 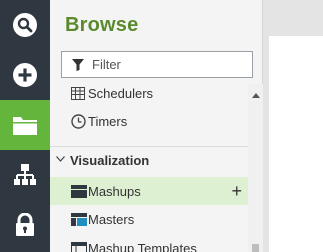 I want to click on tree-item-schedulers: Schedulers, so click(x=149, y=95).